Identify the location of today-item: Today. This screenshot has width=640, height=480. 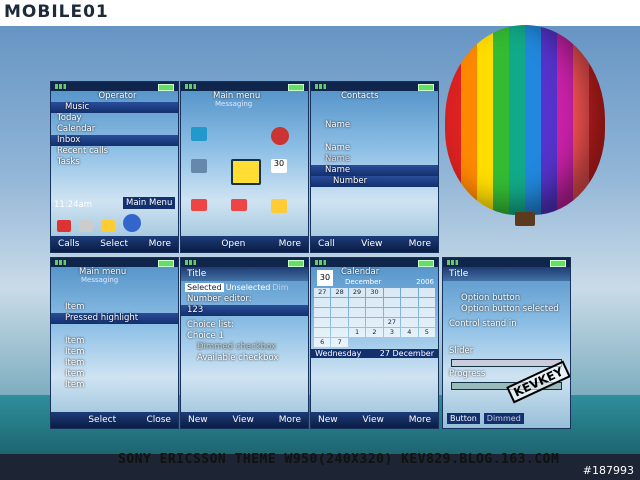
(114, 118).